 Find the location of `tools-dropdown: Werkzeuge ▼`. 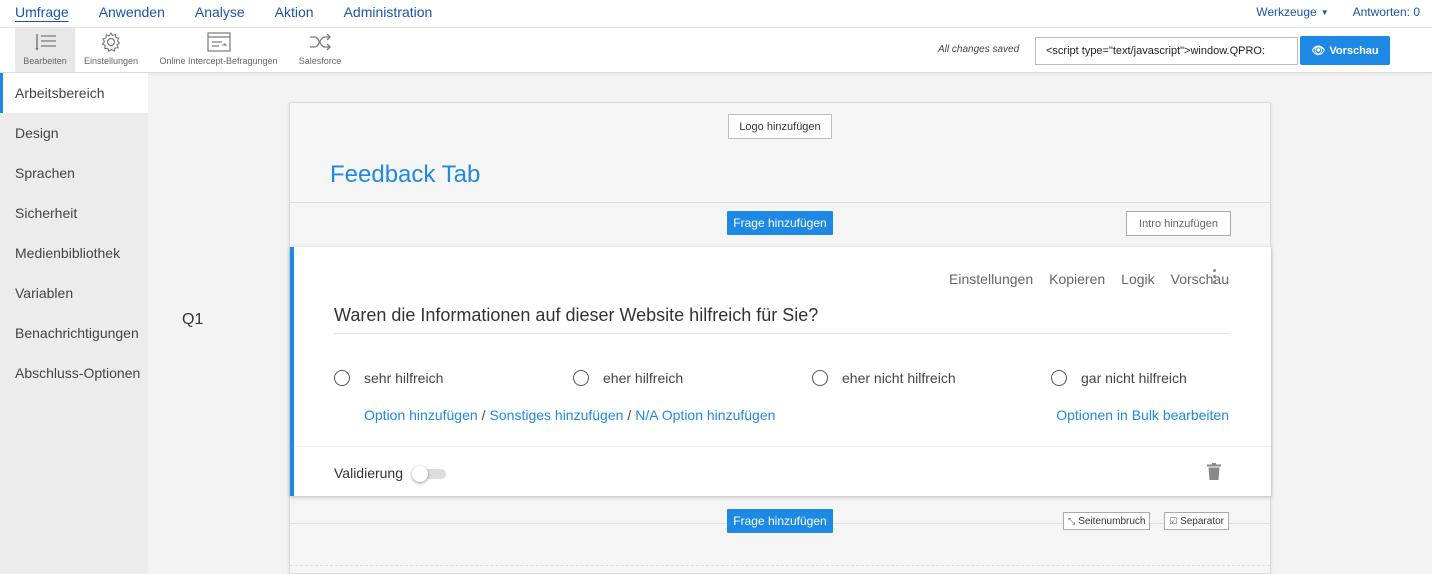

tools-dropdown: Werkzeuge ▼ is located at coordinates (1292, 12).